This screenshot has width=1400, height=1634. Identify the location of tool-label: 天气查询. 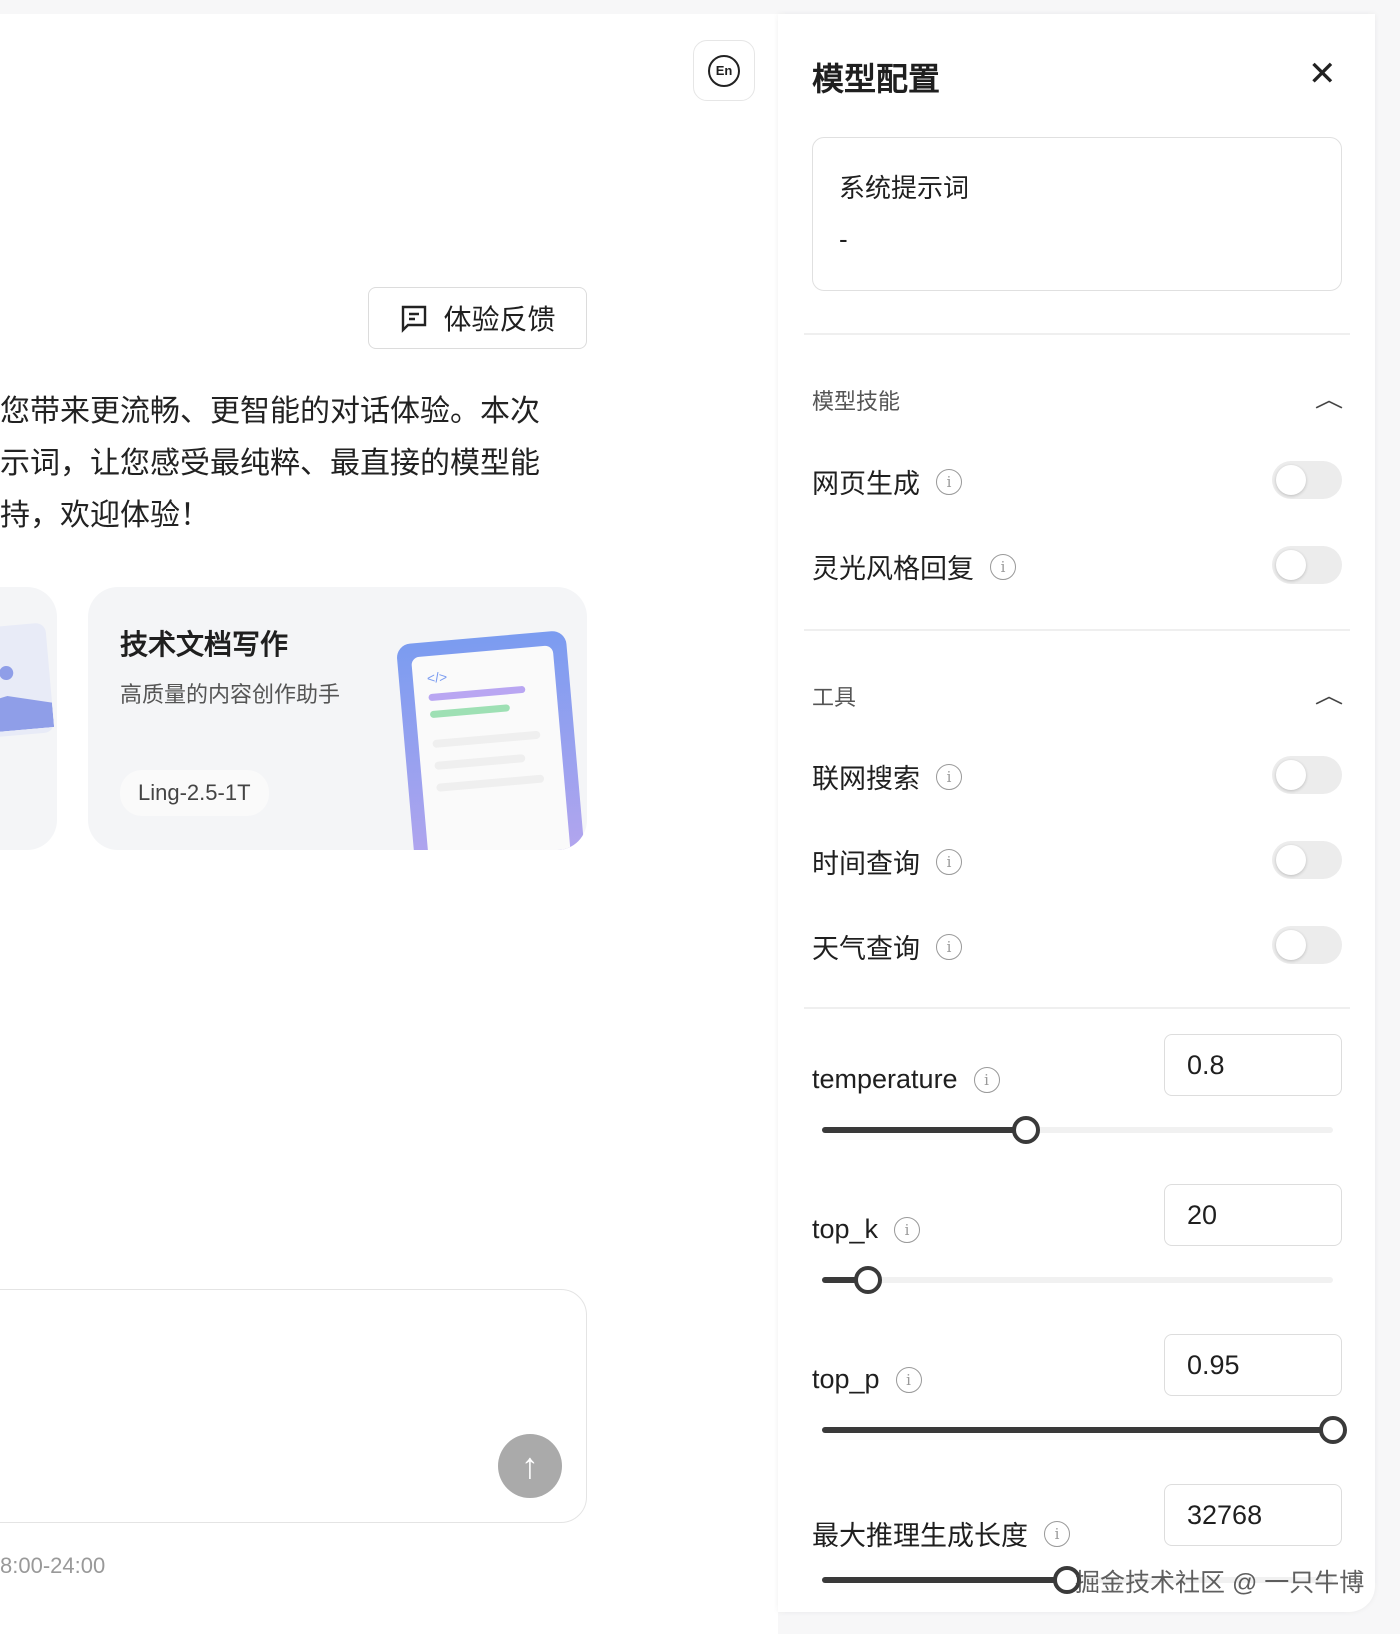
(866, 949).